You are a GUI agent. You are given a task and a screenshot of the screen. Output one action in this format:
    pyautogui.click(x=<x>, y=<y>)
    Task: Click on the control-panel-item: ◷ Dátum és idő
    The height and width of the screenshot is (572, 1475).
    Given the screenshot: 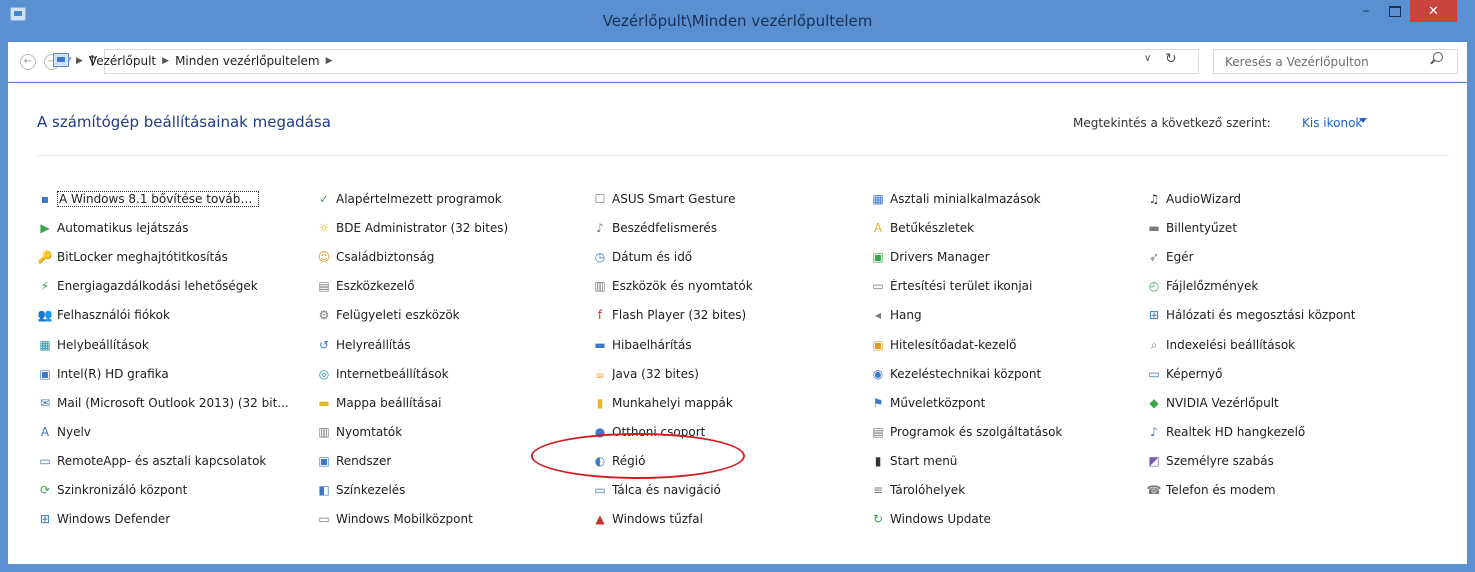 What is the action you would take?
    pyautogui.click(x=642, y=257)
    